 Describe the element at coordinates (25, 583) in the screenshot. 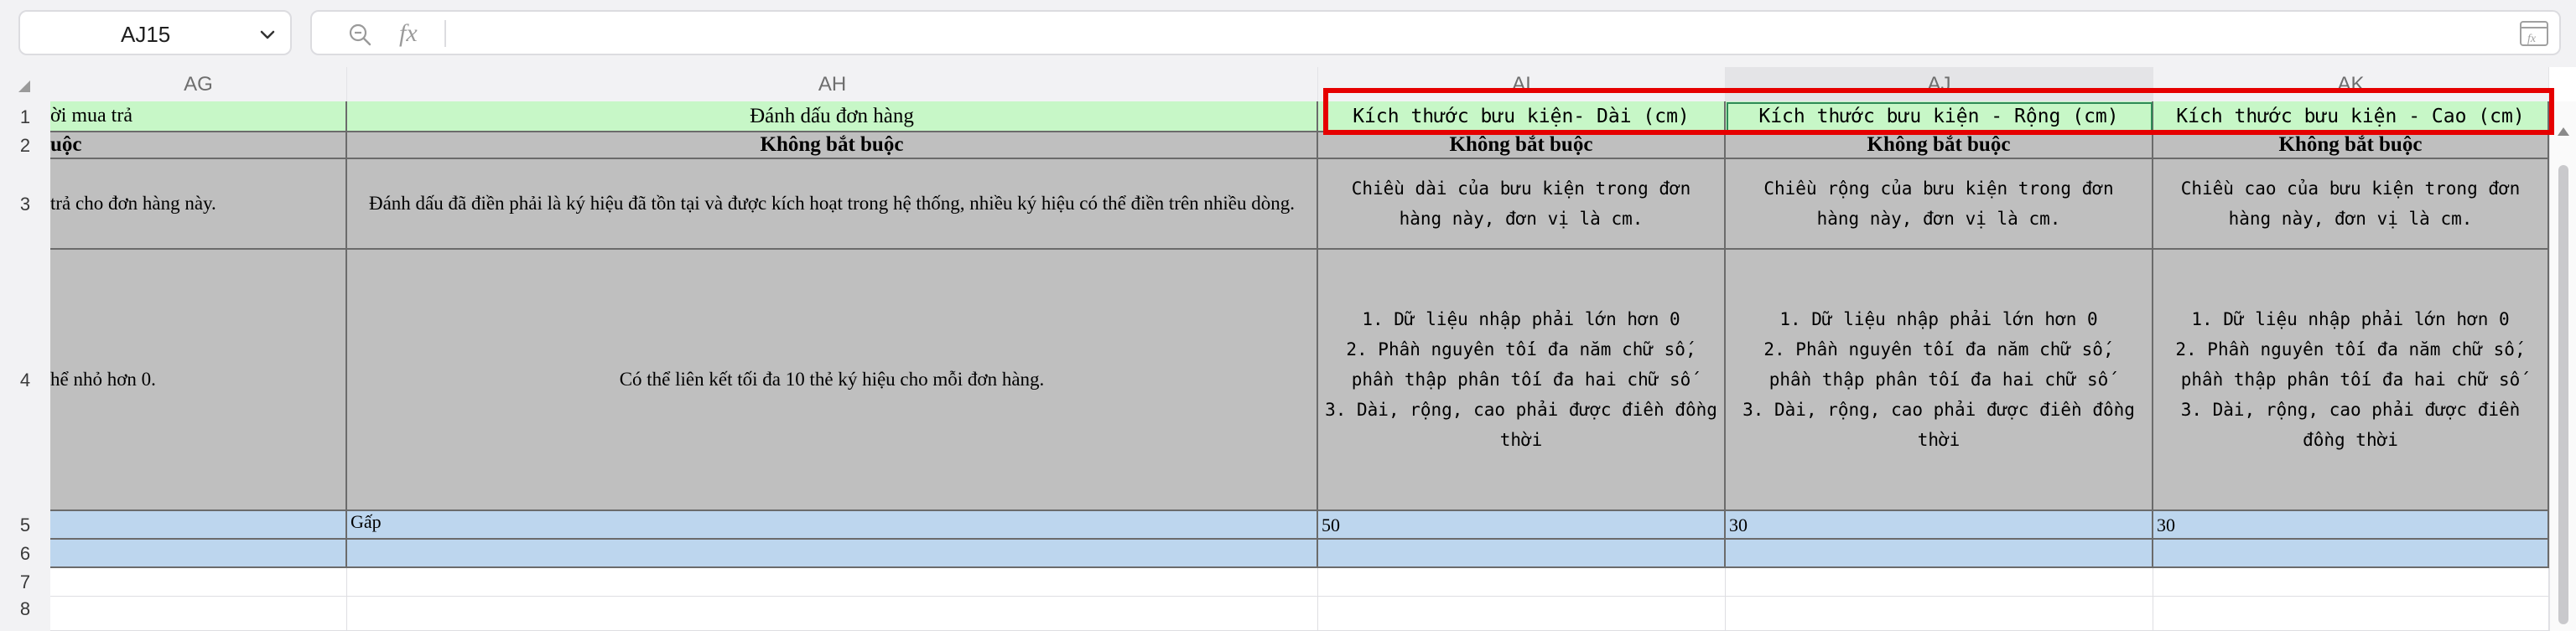

I see `row-header-7: 7` at that location.